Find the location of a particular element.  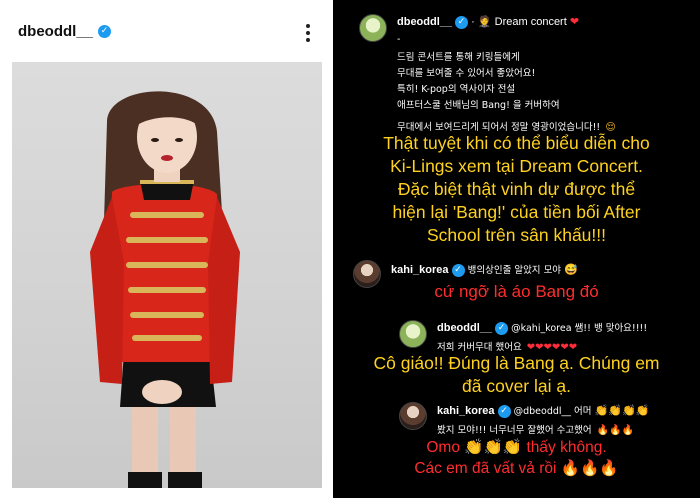

reply2-line2-row: 봤지 모야!!! 너무너무 잘했어 수고했어 🔥🔥🔥 is located at coordinates (535, 427).